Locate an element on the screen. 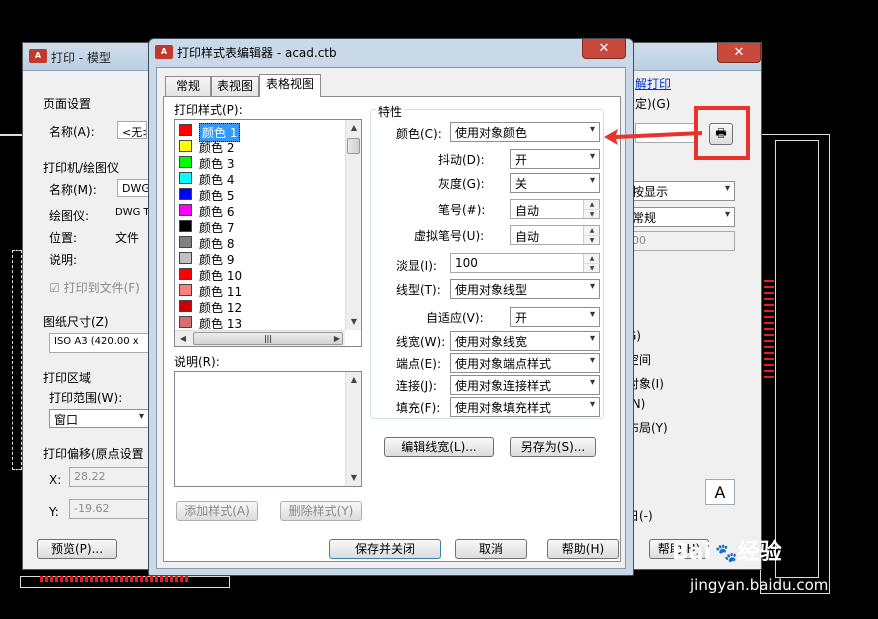 This screenshot has width=878, height=619. virtual-pen-label: 虚拟笔号(U): is located at coordinates (449, 236).